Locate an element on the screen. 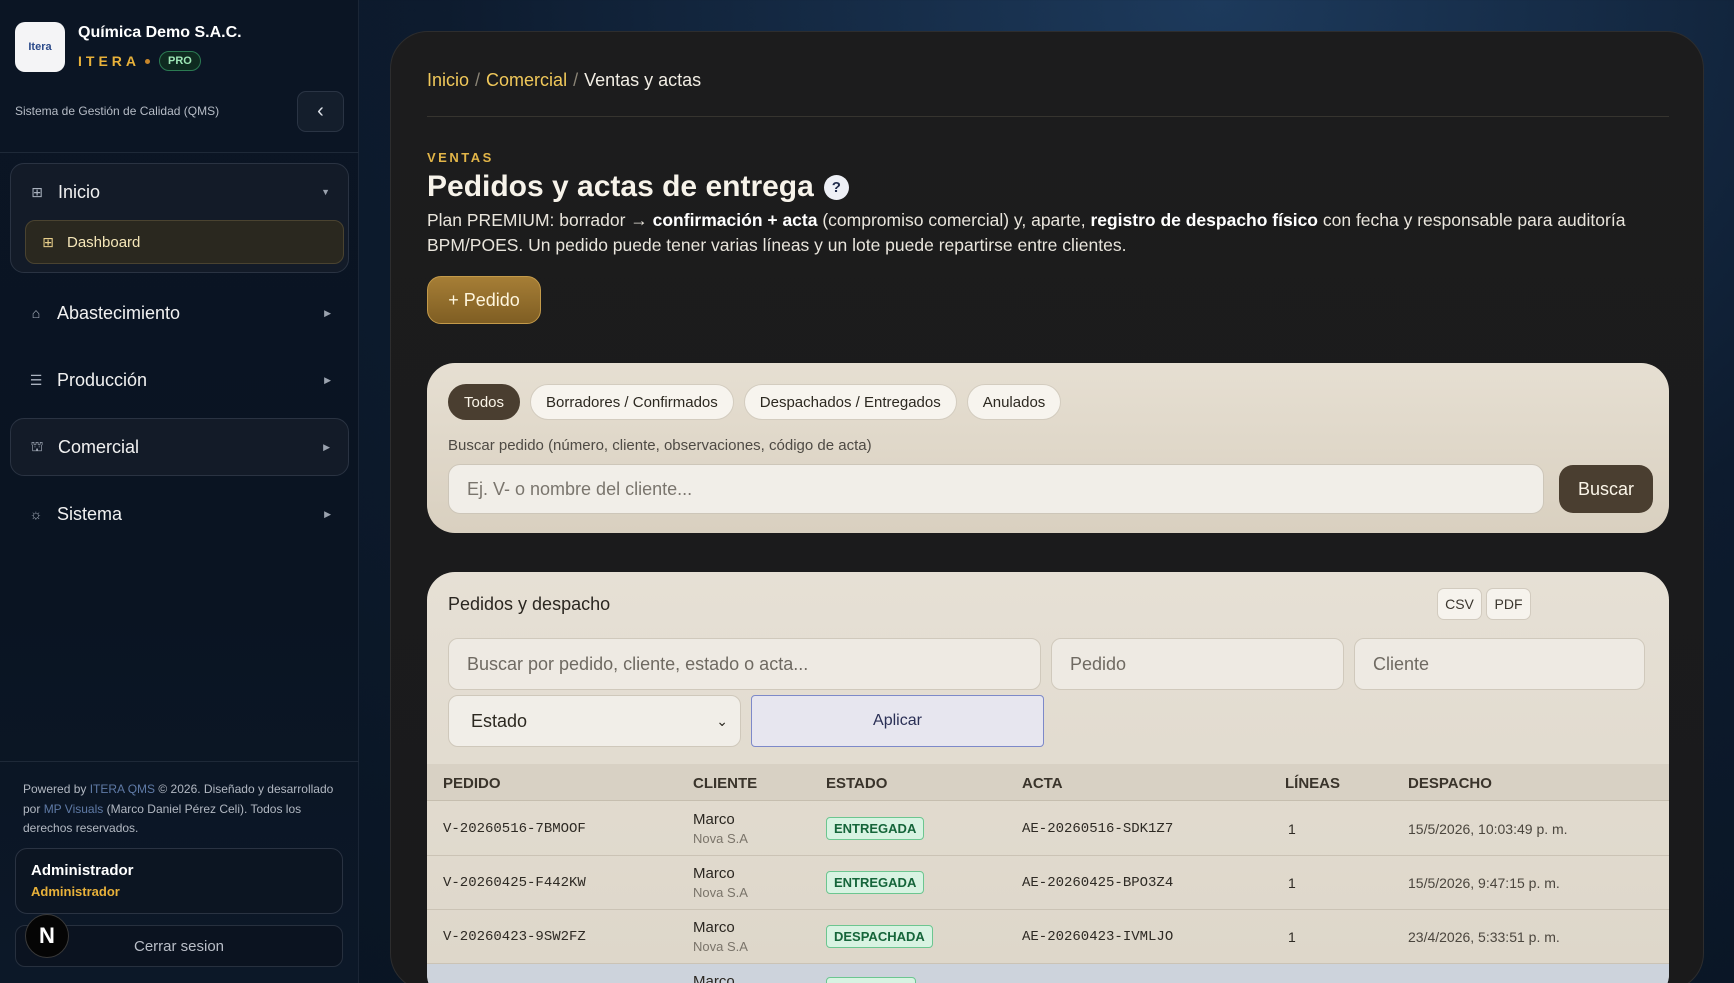 The image size is (1734, 983). export-csv-button: CSV is located at coordinates (1459, 604).